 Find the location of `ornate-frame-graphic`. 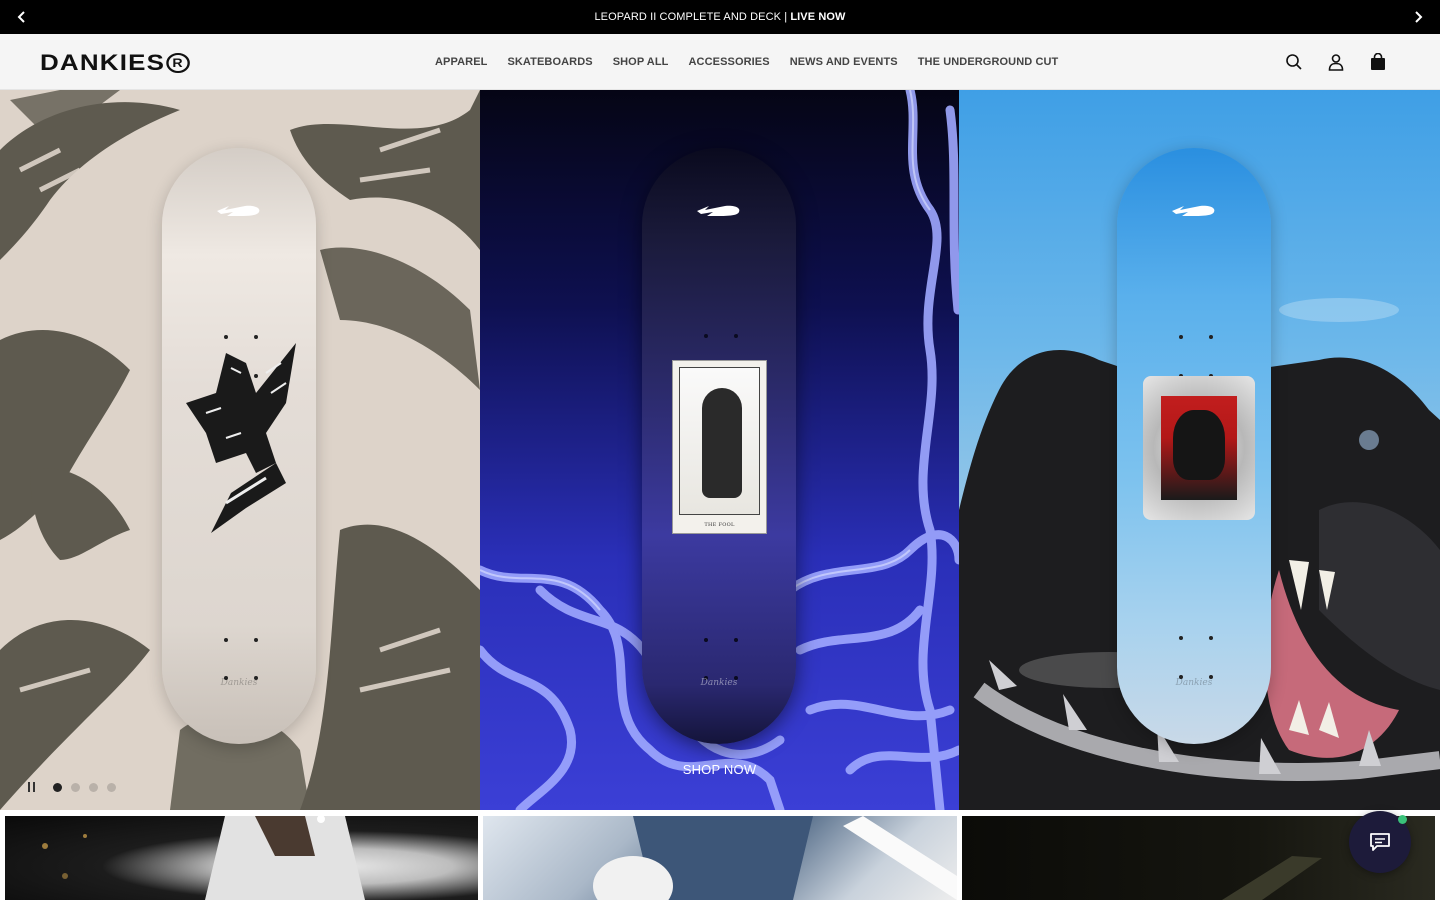

ornate-frame-graphic is located at coordinates (1199, 448).